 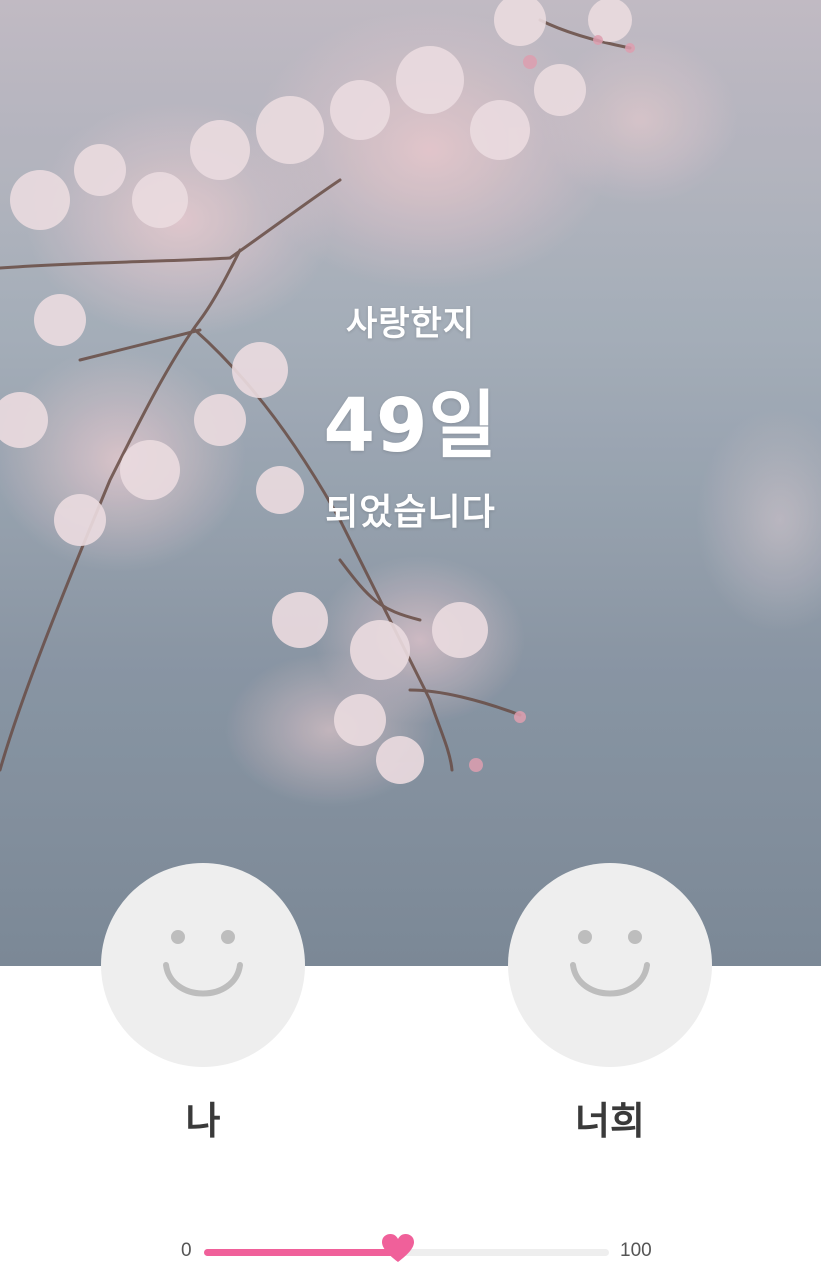 What do you see at coordinates (301, 1252) in the screenshot?
I see `slider-fill` at bounding box center [301, 1252].